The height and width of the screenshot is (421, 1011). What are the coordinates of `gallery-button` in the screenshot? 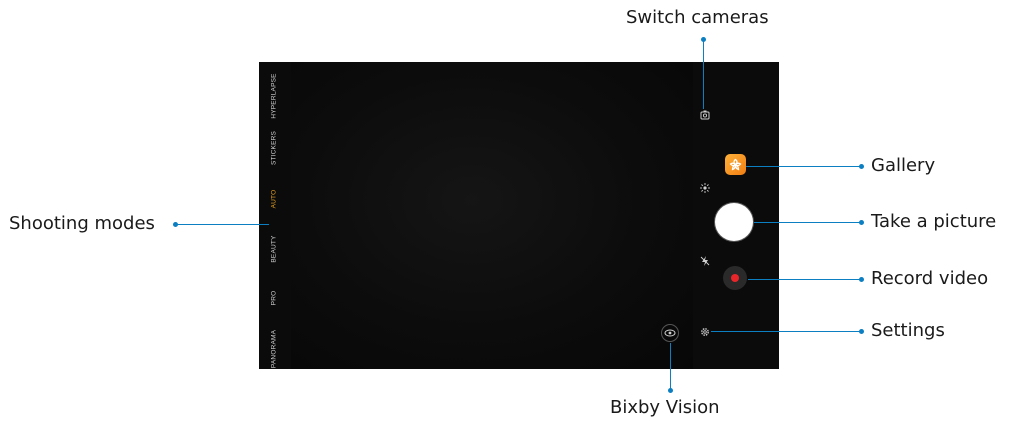 It's located at (735, 164).